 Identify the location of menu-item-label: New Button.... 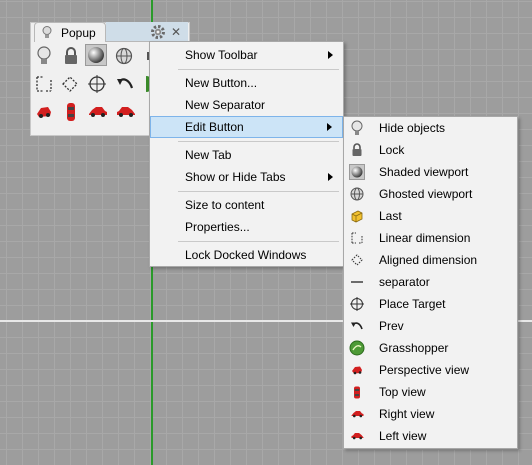
(221, 83).